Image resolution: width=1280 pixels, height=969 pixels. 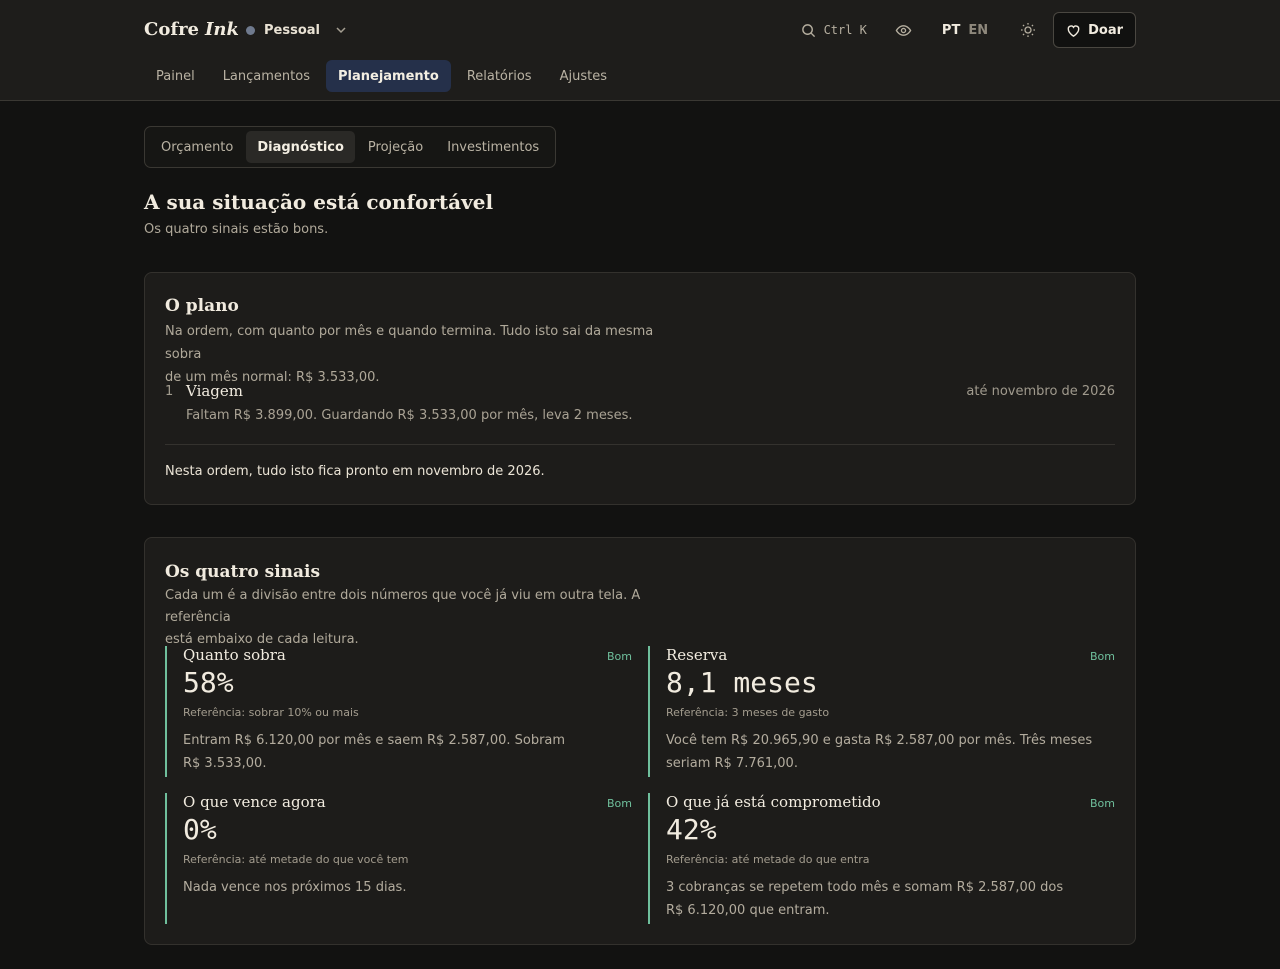 I want to click on header-actions: Ctrl K PT EN Doar, so click(x=968, y=30).